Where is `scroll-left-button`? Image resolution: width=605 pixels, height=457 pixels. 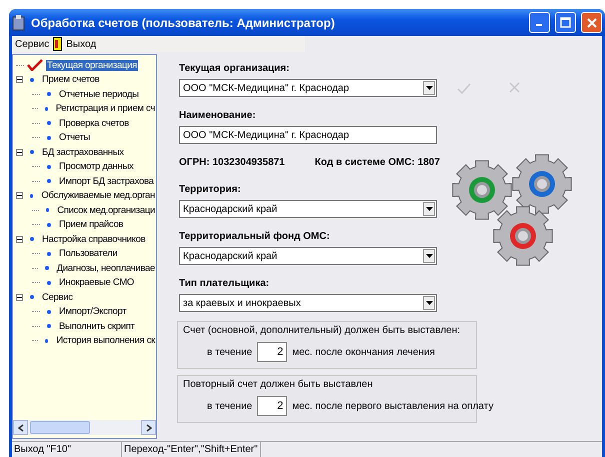 scroll-left-button is located at coordinates (20, 427).